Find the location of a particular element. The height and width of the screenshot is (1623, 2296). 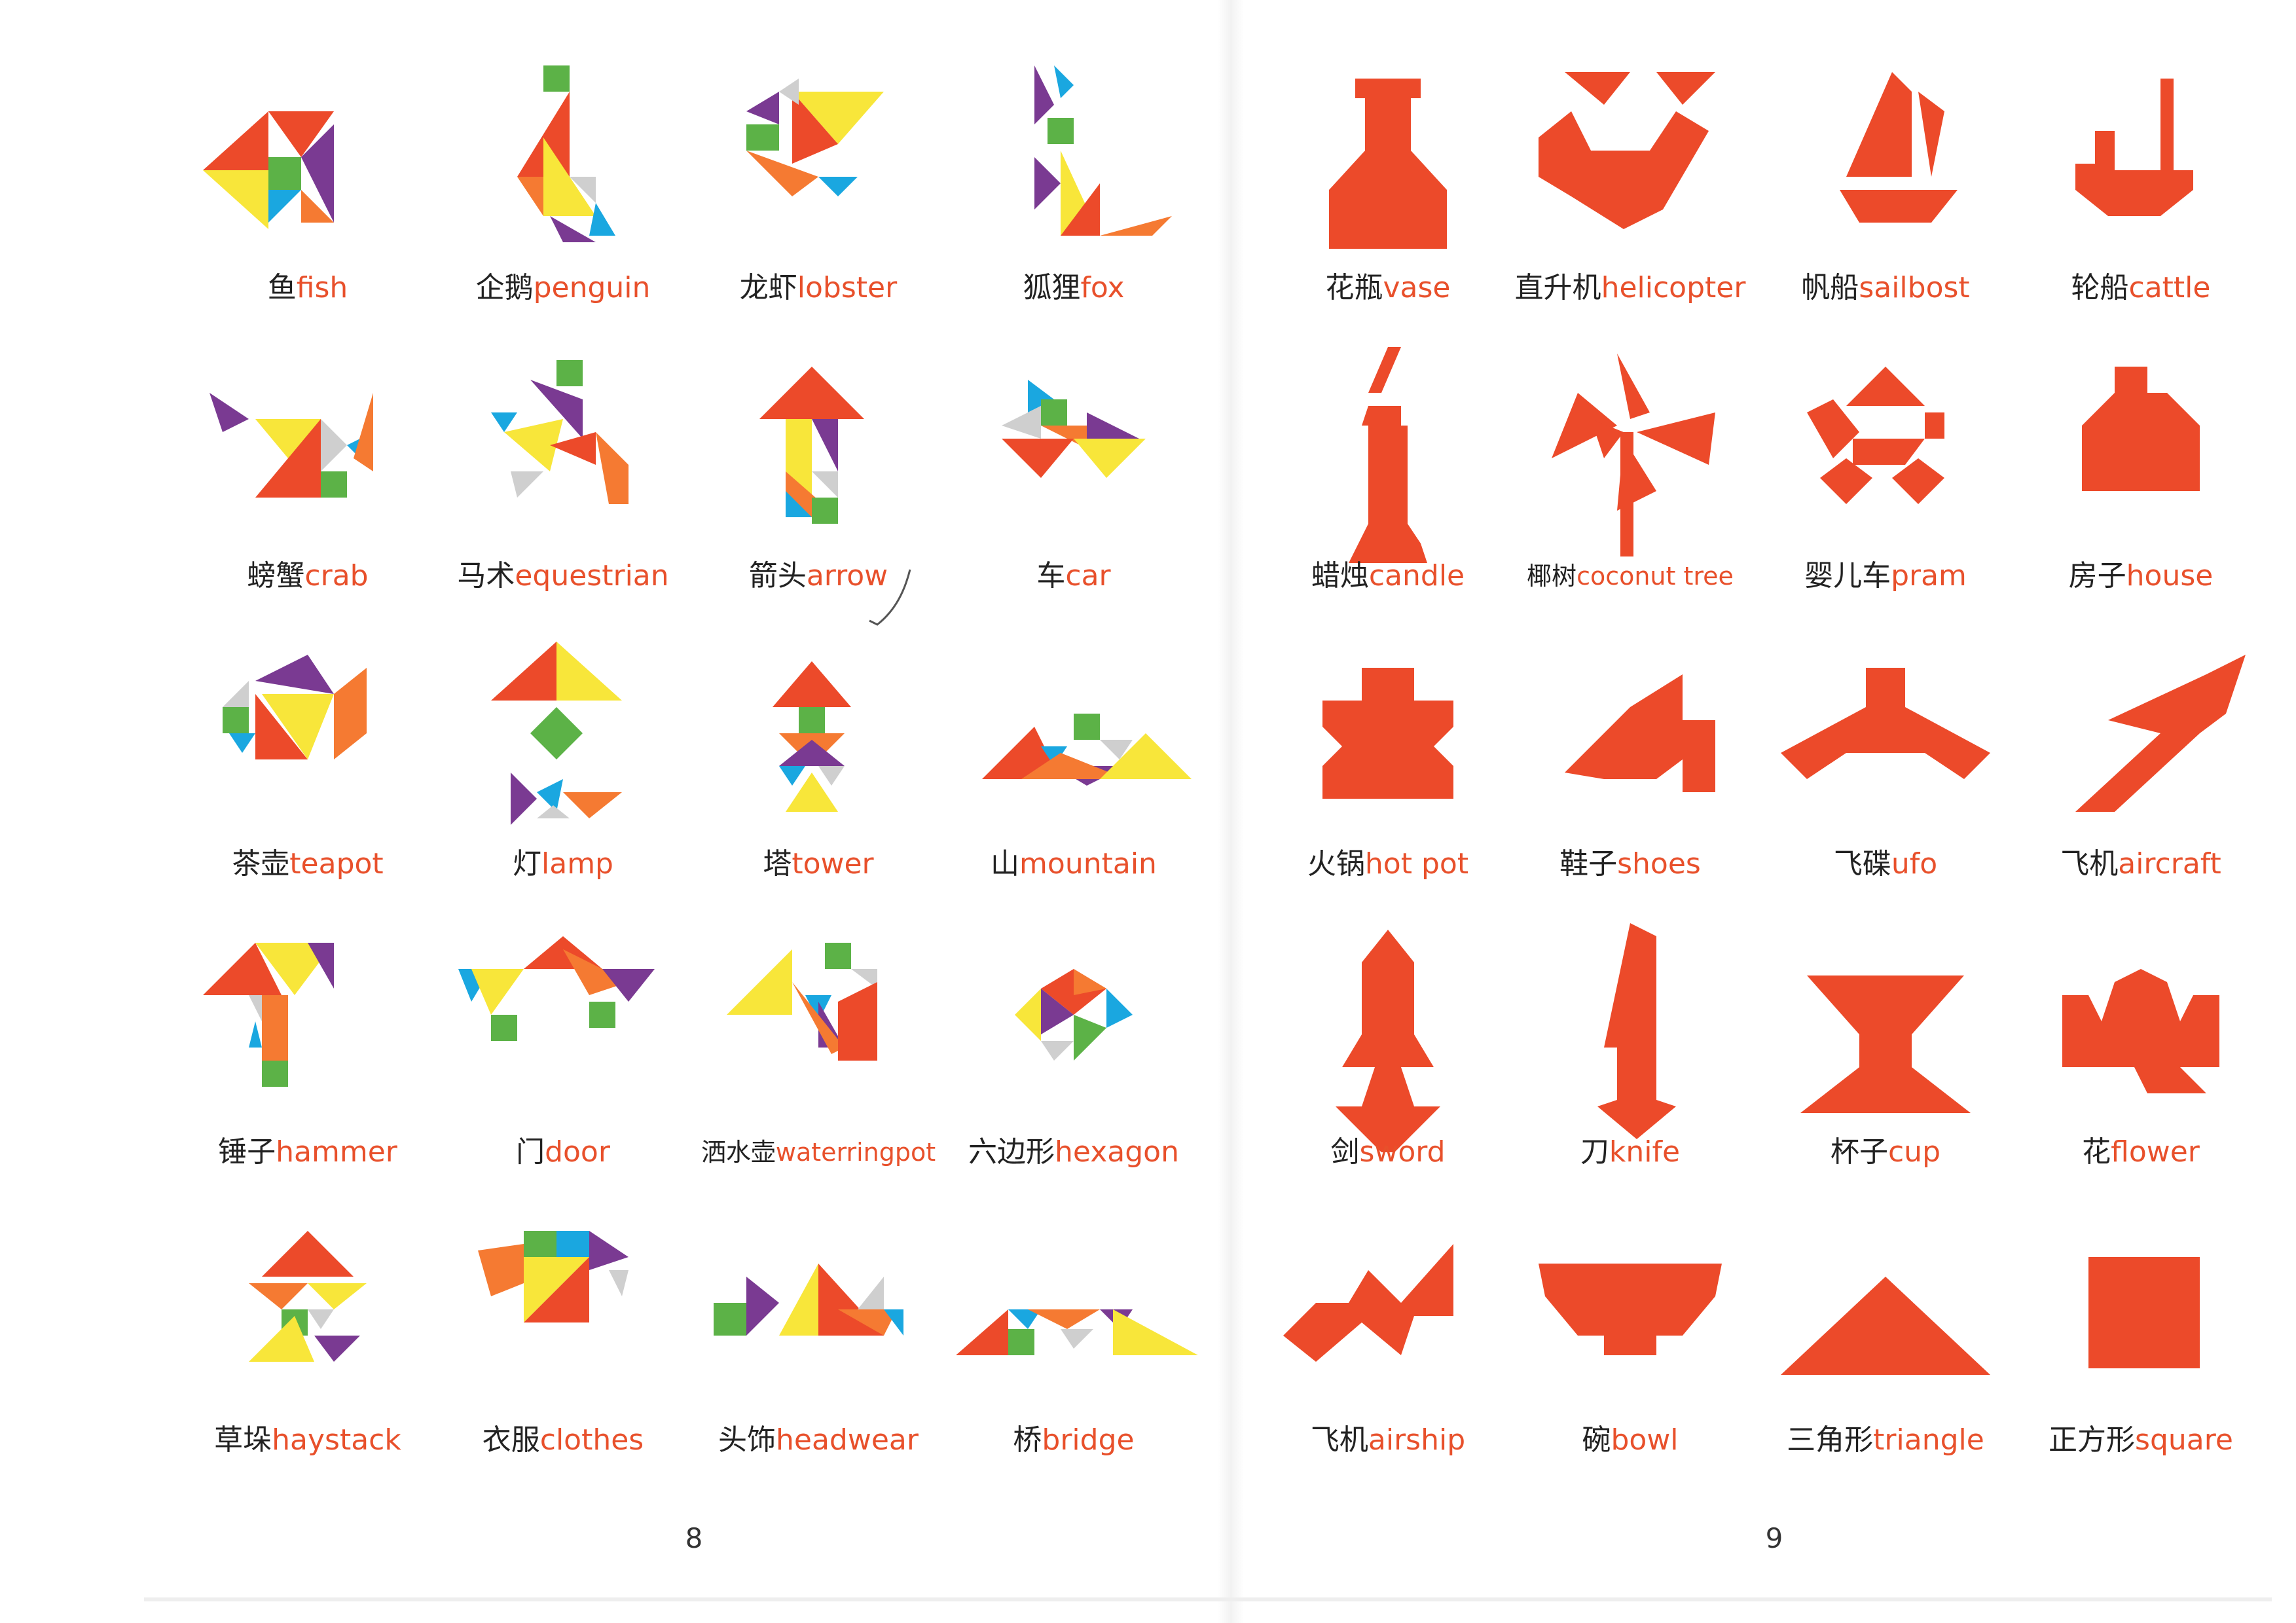

caption-english: aircraft is located at coordinates (2169, 864).